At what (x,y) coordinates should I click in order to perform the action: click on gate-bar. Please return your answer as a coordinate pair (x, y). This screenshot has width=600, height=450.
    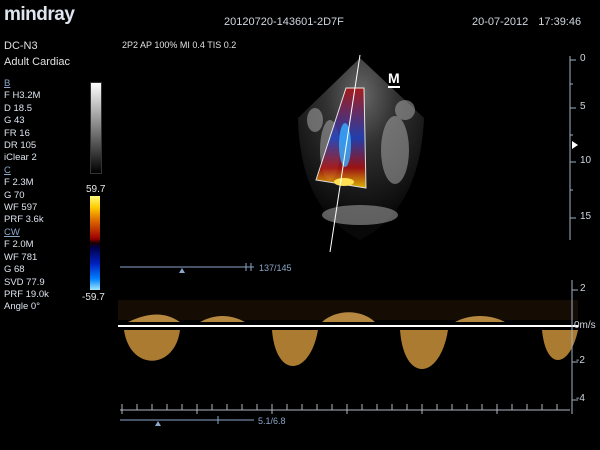
    Looking at the image, I should click on (187, 267).